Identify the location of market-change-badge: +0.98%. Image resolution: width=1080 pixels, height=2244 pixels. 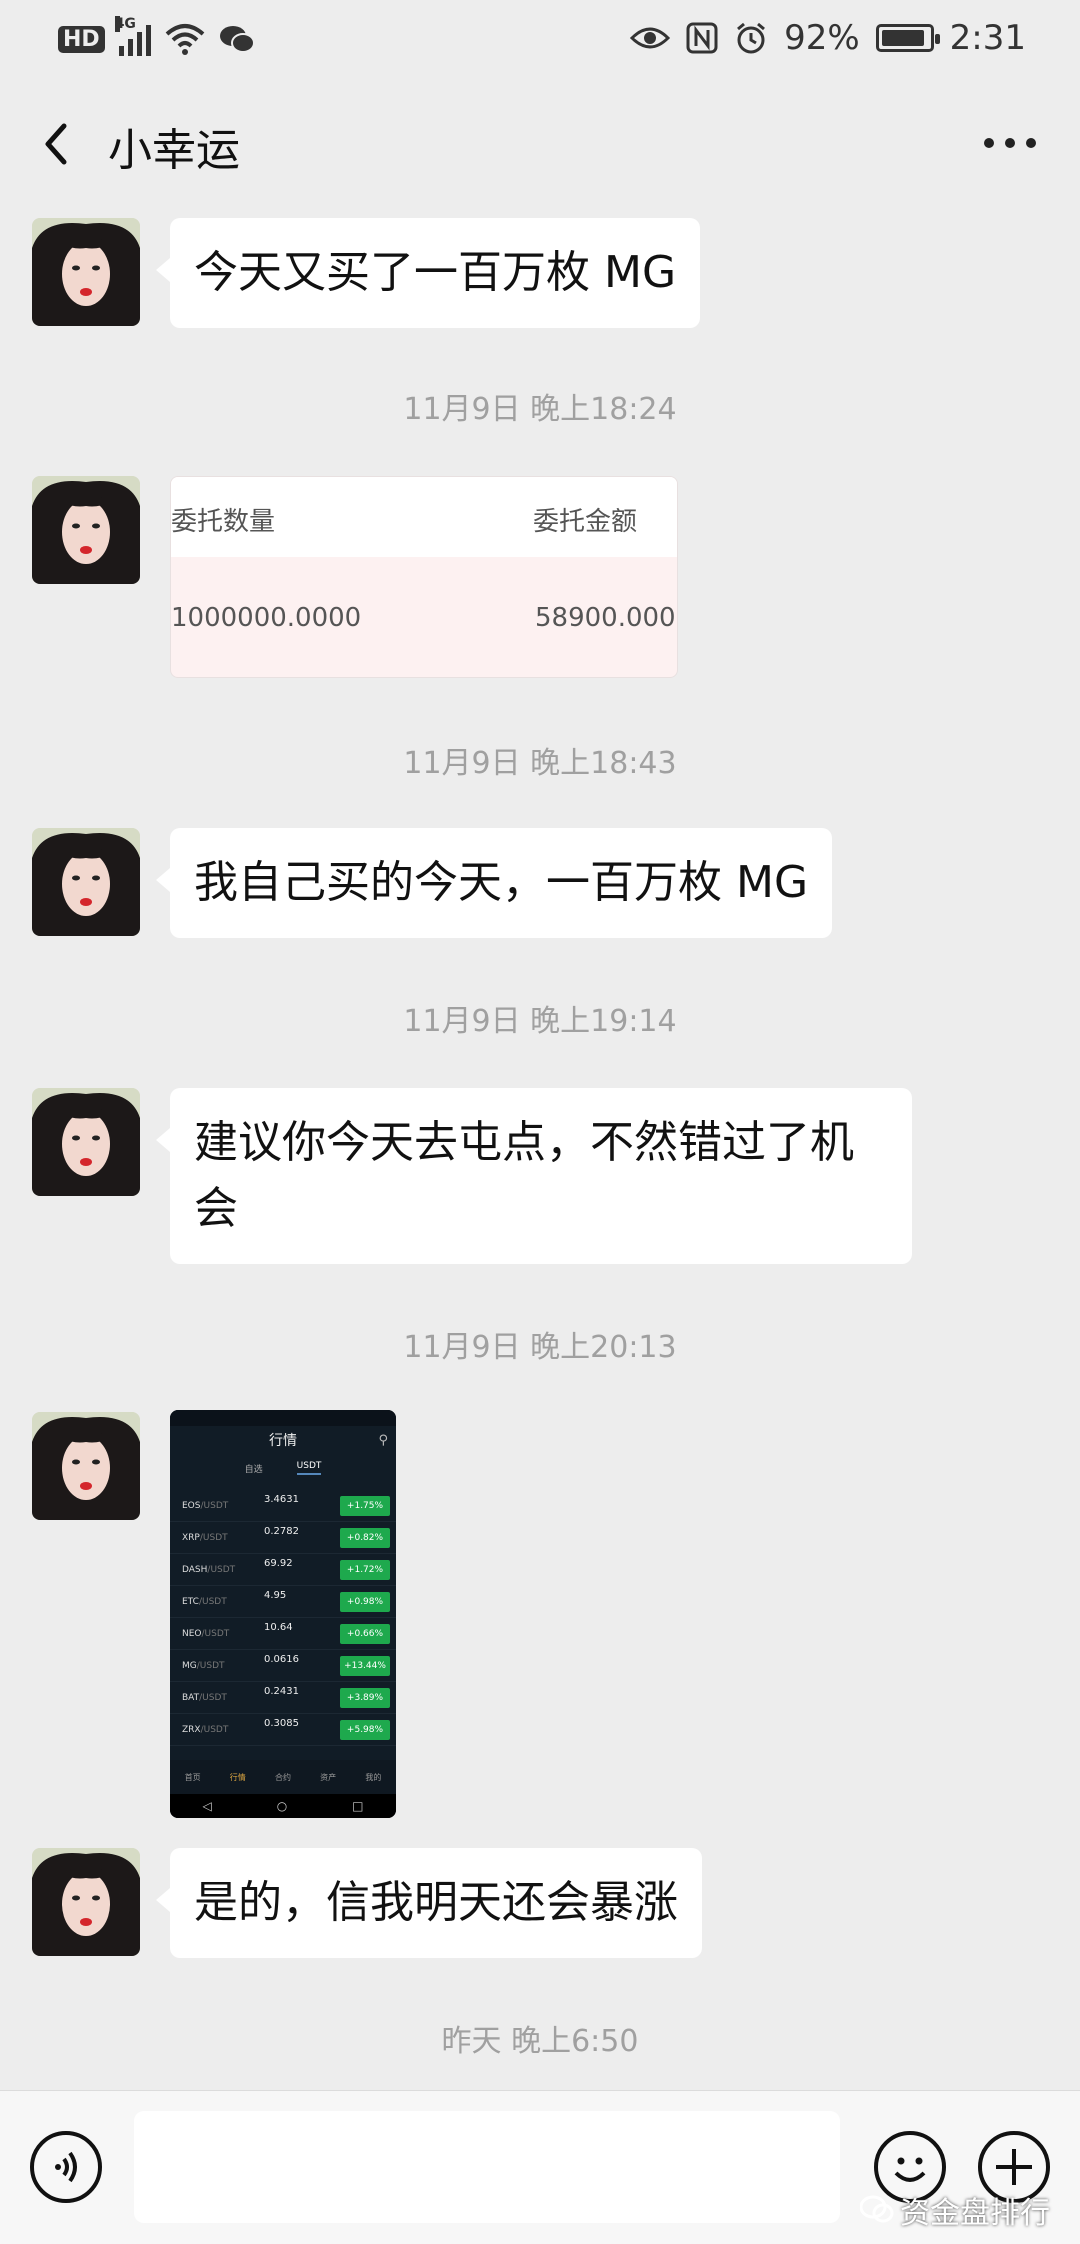
(365, 1602).